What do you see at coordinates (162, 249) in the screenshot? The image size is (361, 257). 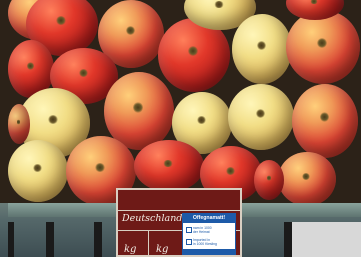 I see `sign-unit-right: kg` at bounding box center [162, 249].